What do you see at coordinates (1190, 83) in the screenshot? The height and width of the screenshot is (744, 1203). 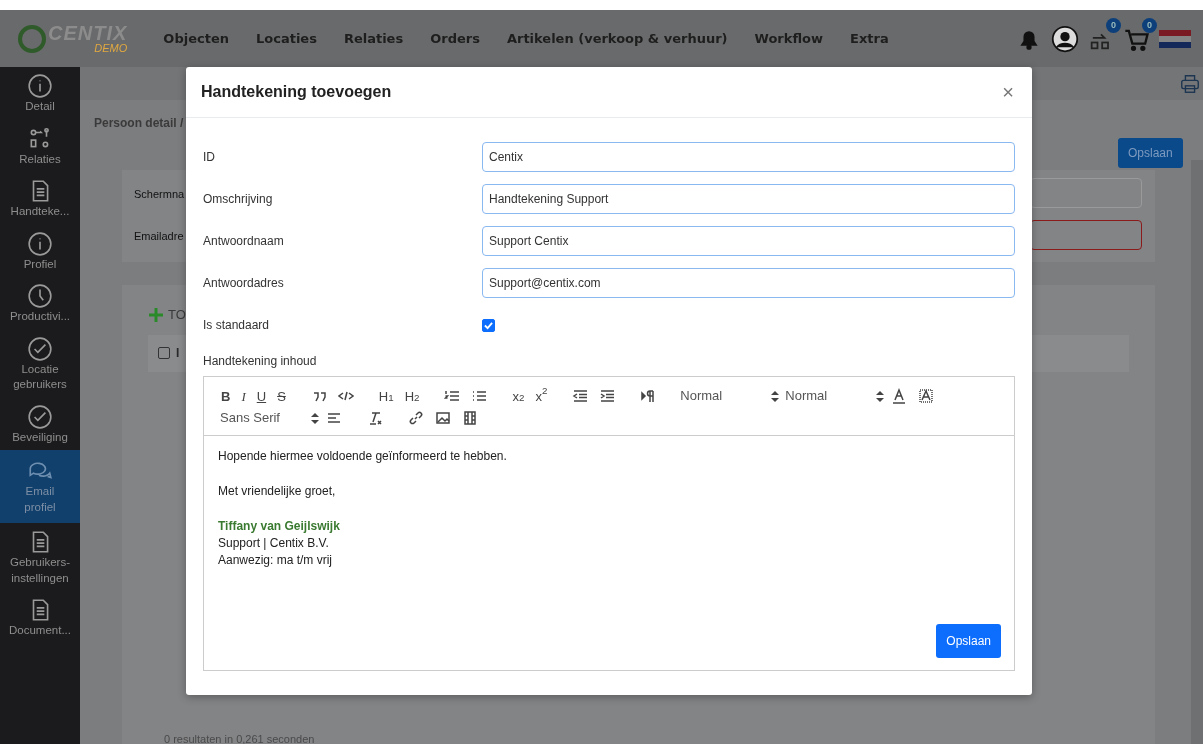 I see `printer-icon` at bounding box center [1190, 83].